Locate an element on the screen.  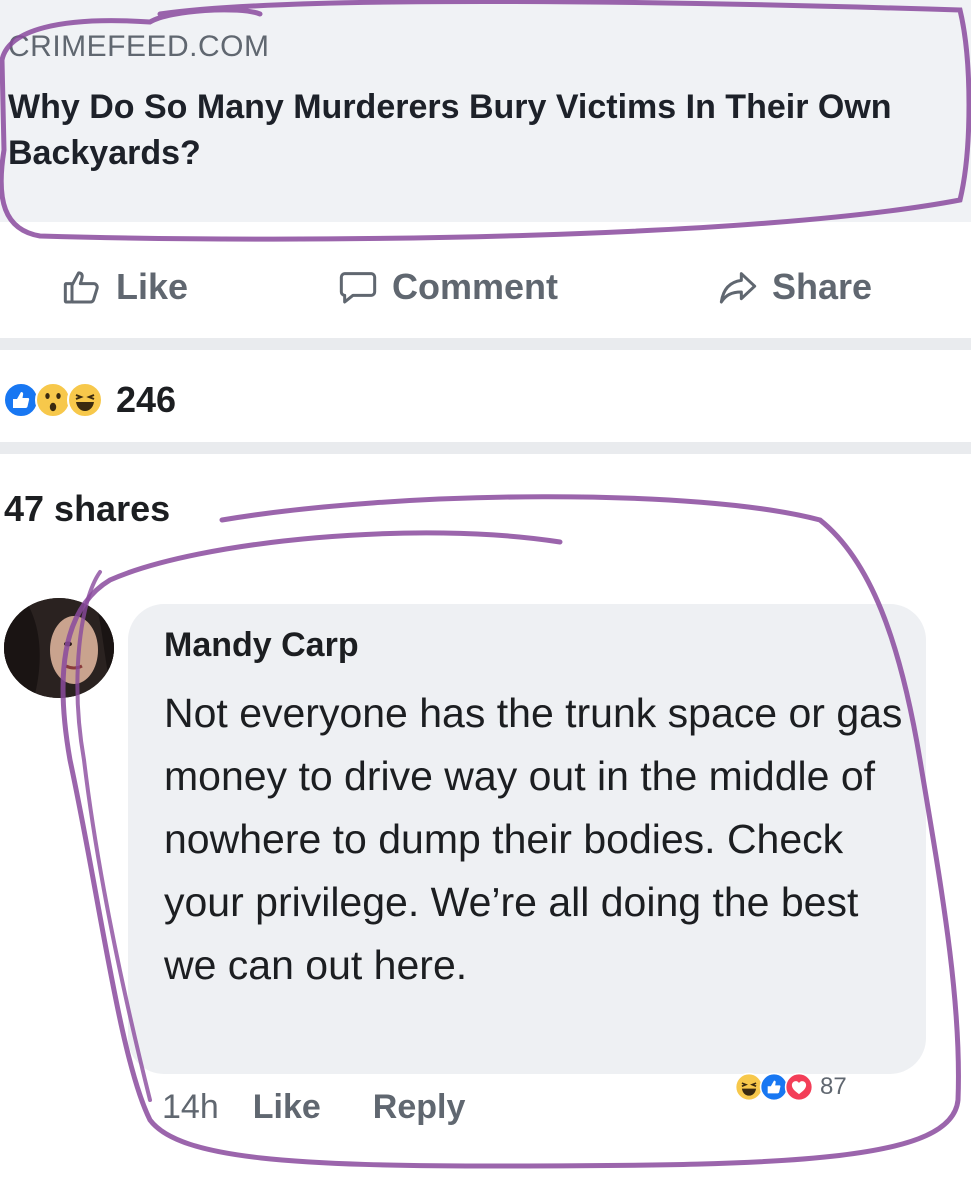
post-reactions-summary: 246 is located at coordinates (88, 400).